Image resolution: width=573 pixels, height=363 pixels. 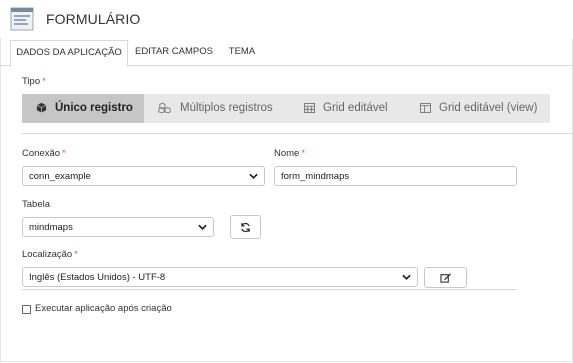 What do you see at coordinates (26, 309) in the screenshot?
I see `executar-checkbox` at bounding box center [26, 309].